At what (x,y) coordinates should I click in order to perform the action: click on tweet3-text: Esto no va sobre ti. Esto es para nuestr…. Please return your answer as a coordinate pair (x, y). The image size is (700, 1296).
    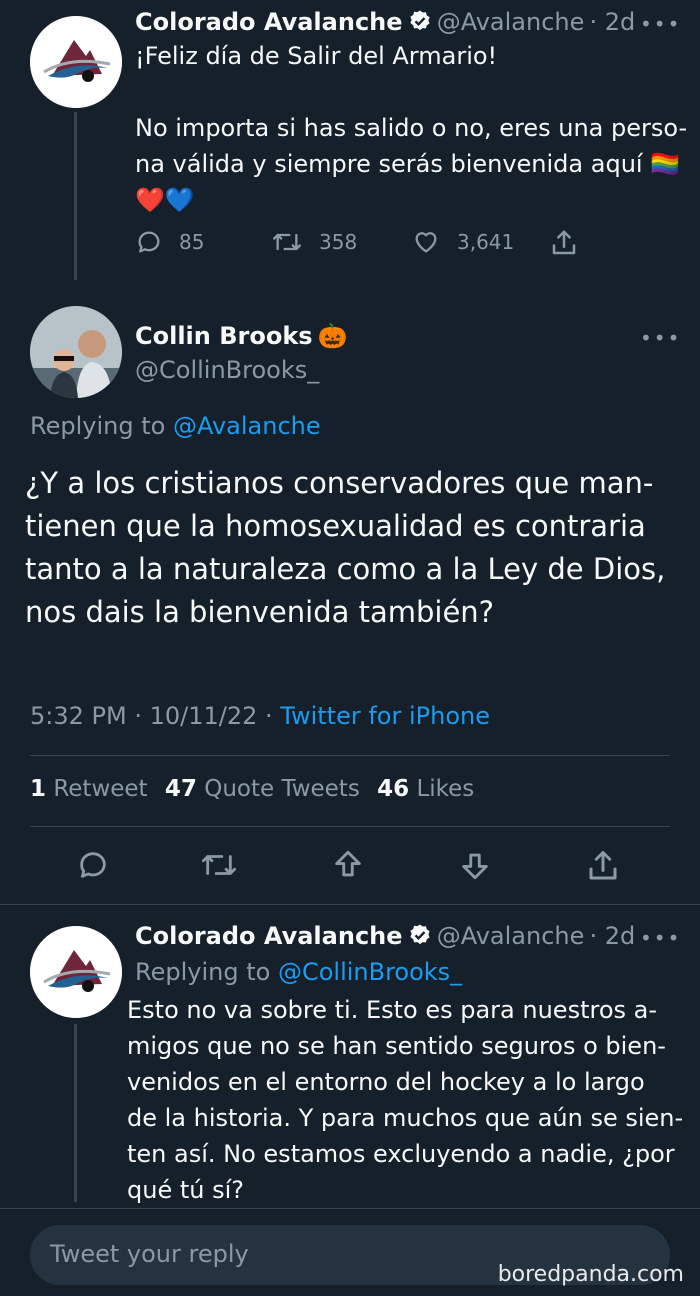
    Looking at the image, I should click on (412, 1100).